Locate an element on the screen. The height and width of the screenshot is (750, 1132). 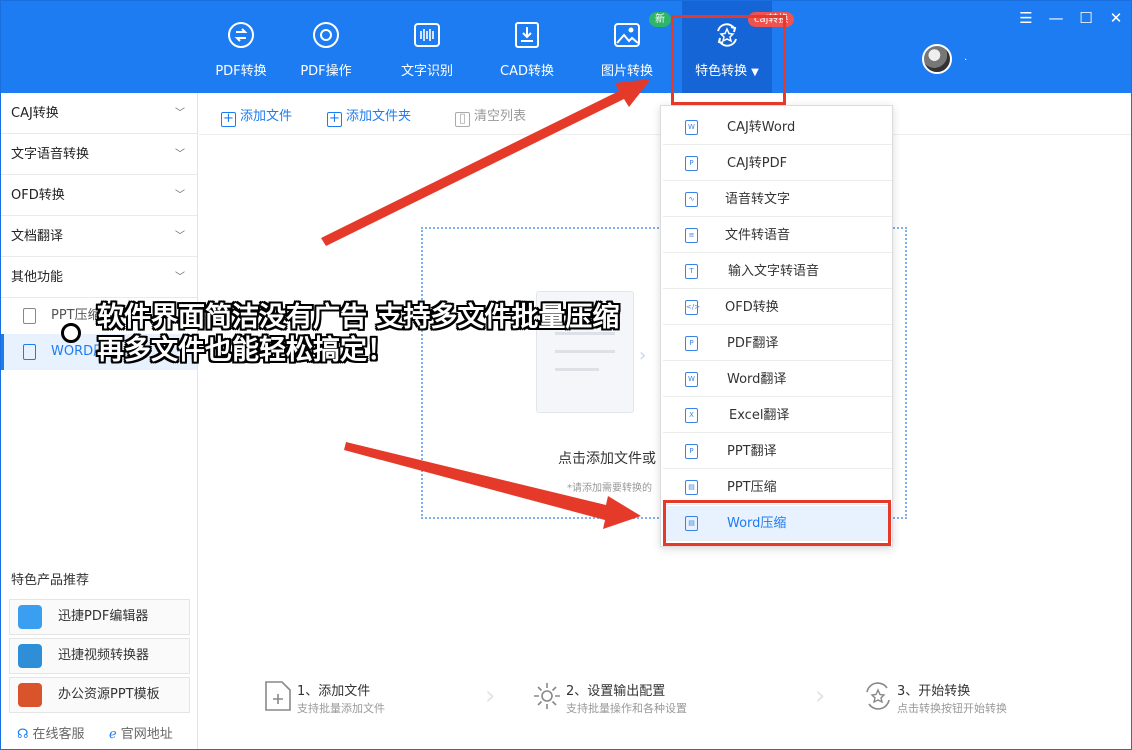
online-service-link: ☊ 在线客服 is located at coordinates (51, 732).